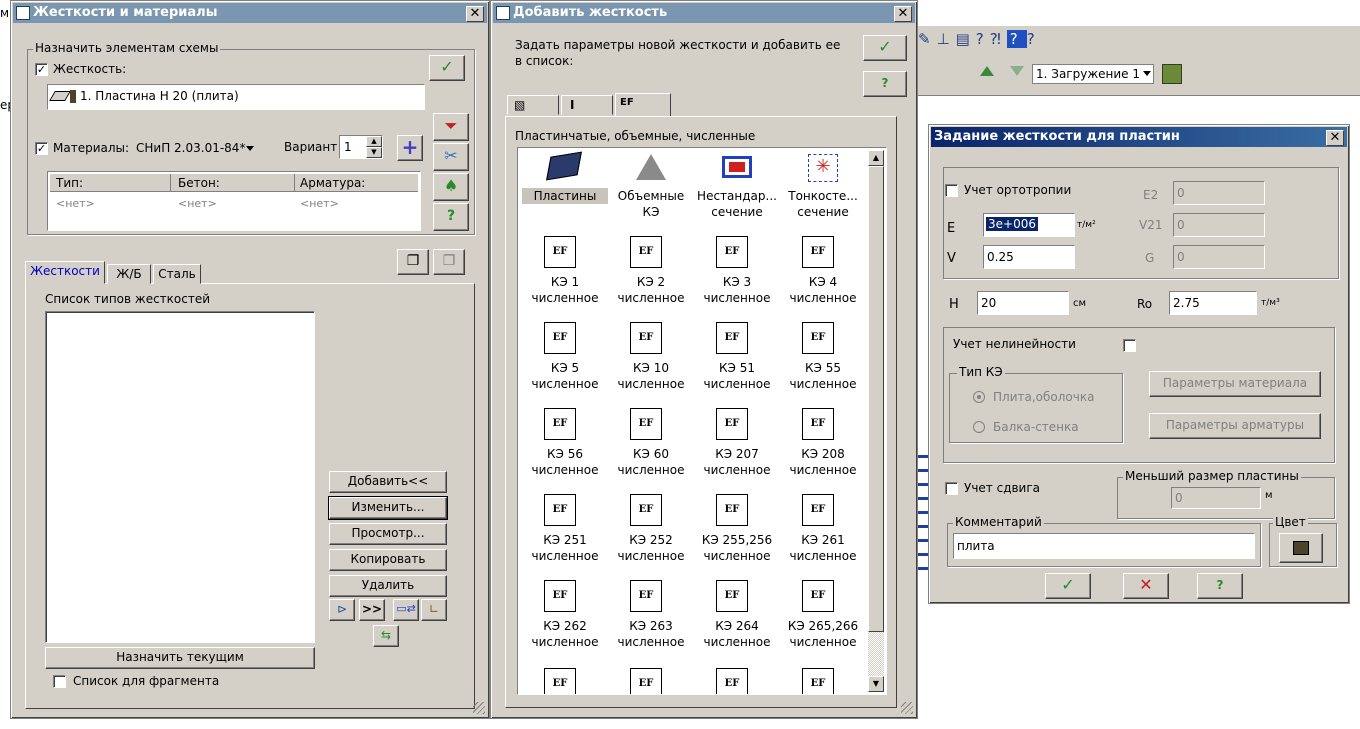  What do you see at coordinates (1301, 548) in the screenshot?
I see `color-picker-button` at bounding box center [1301, 548].